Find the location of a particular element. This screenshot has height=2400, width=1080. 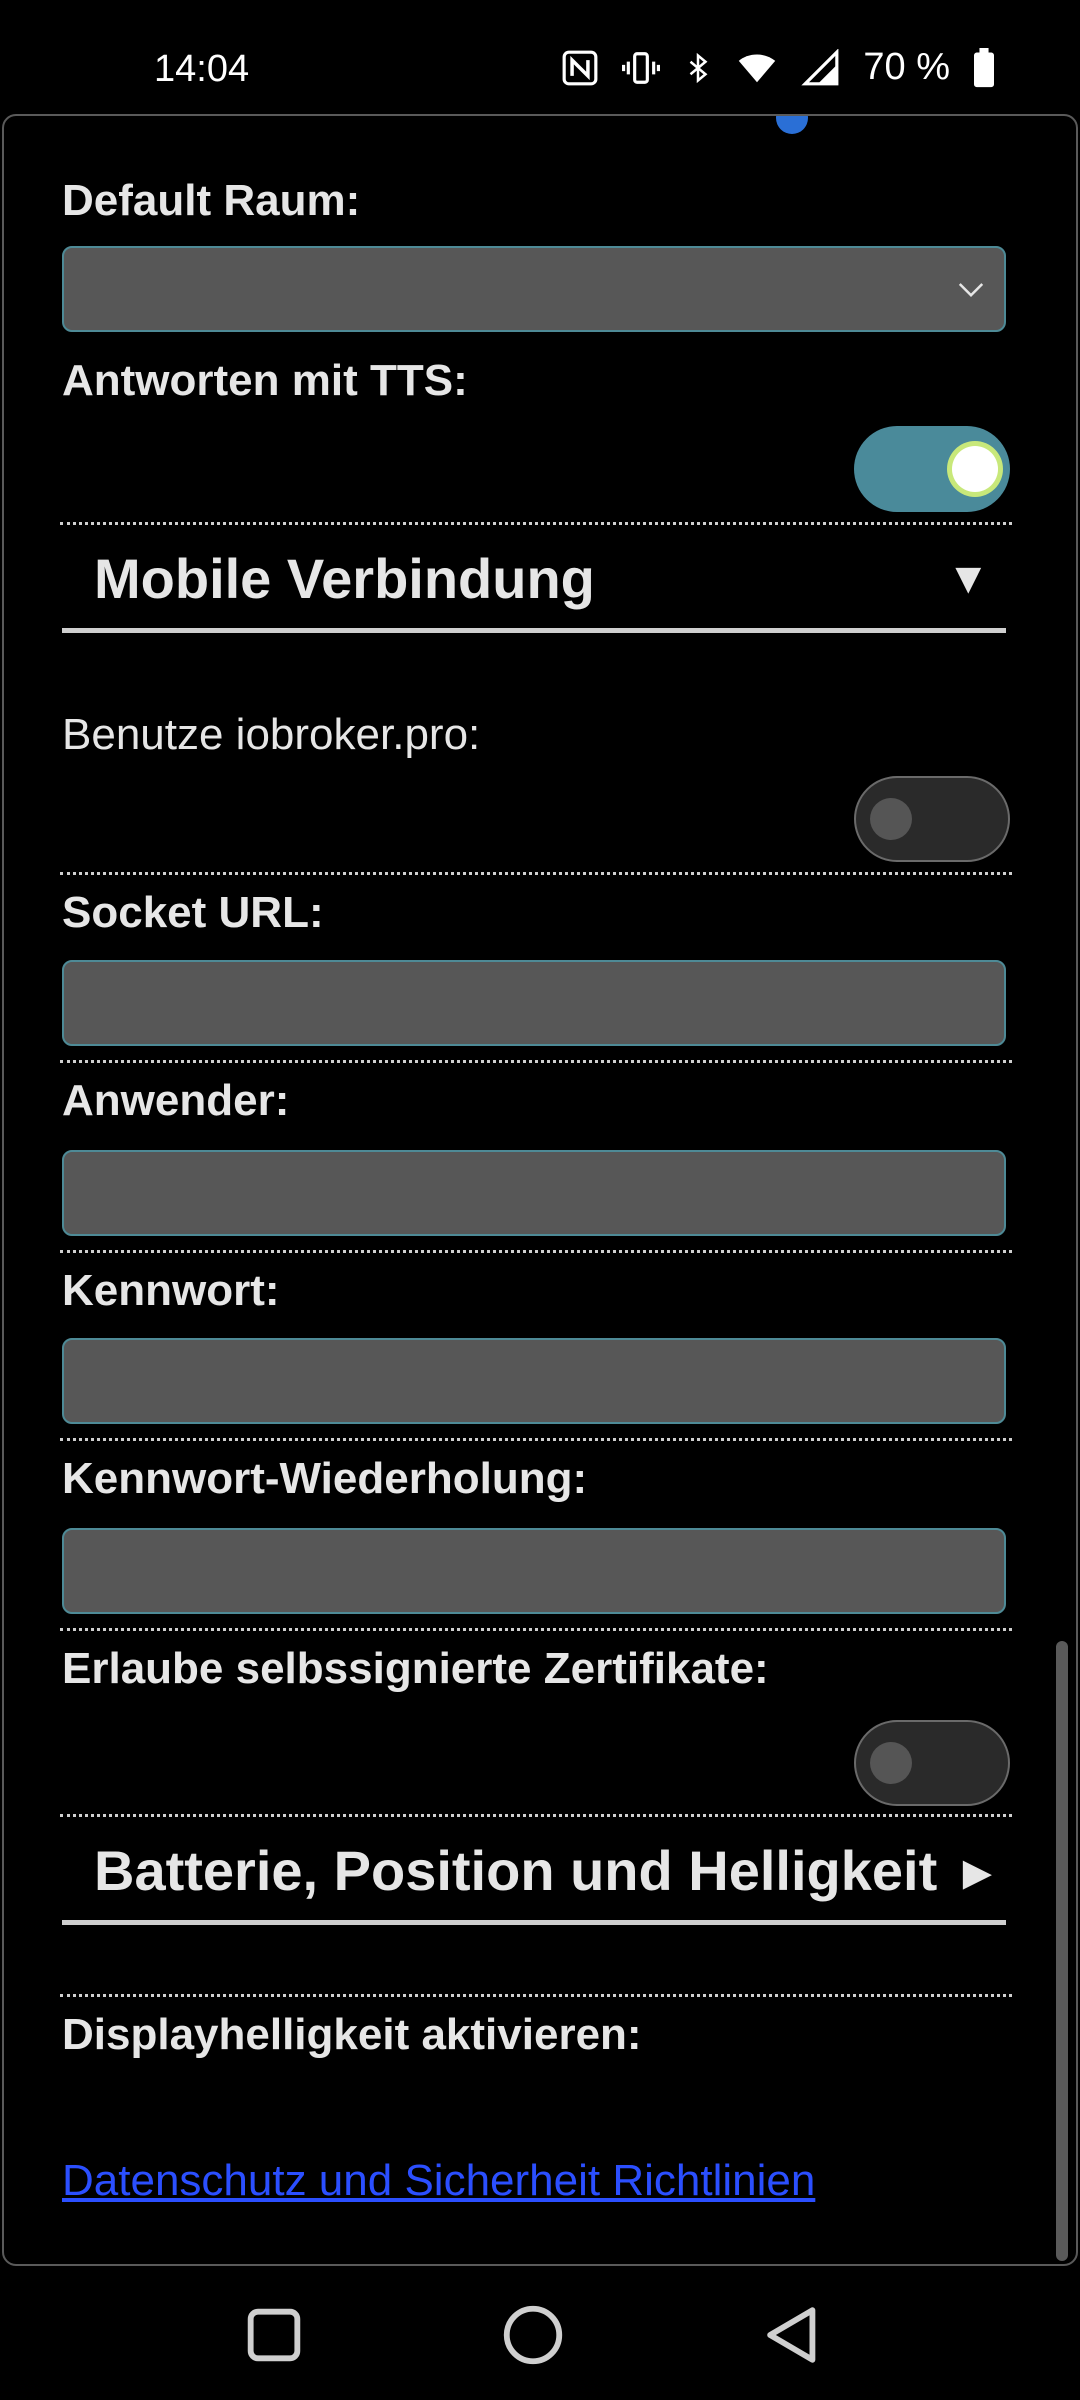

signal-icon is located at coordinates (821, 67).